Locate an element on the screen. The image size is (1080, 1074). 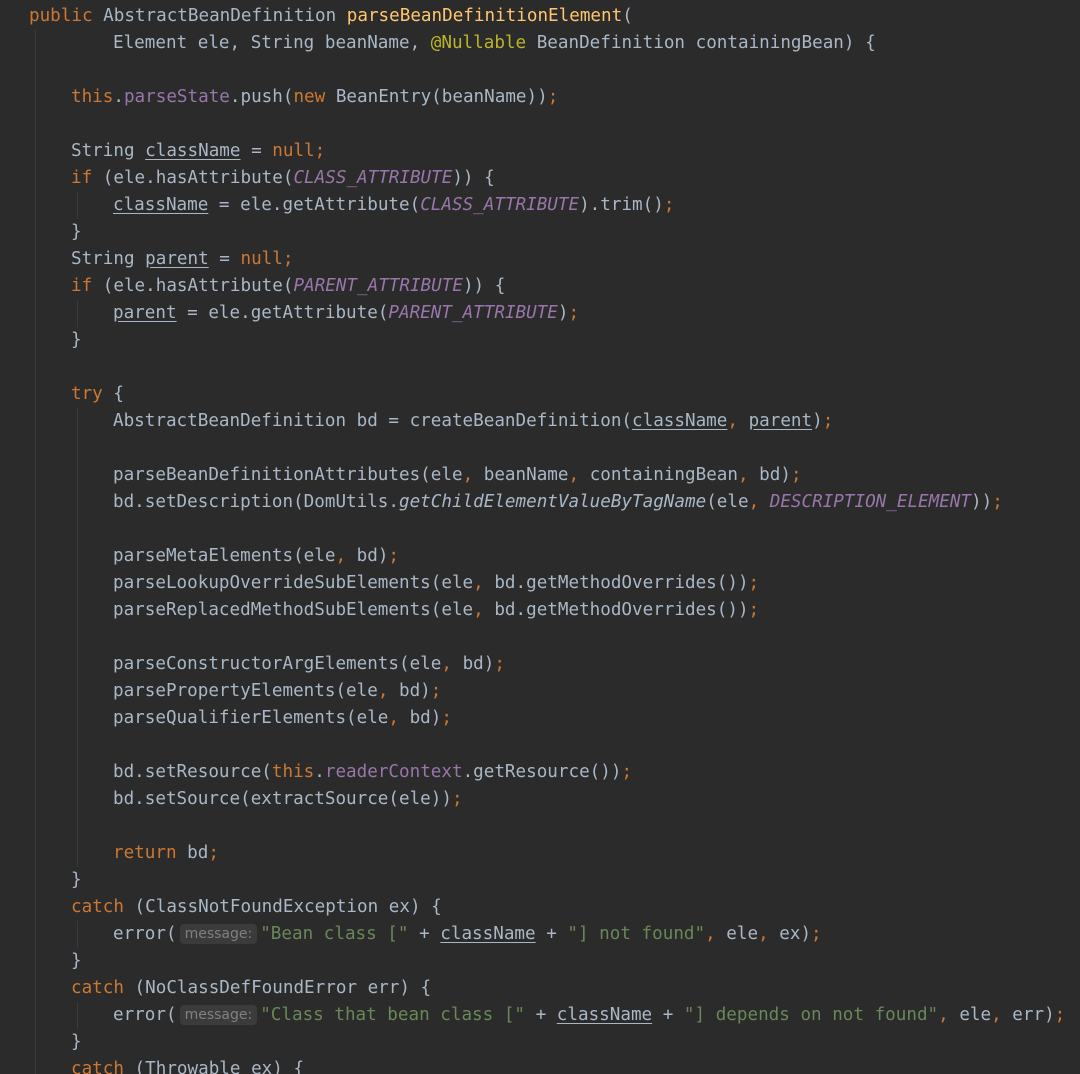
code-line: parseConstructorArgElements(ele, bd); is located at coordinates (309, 664).